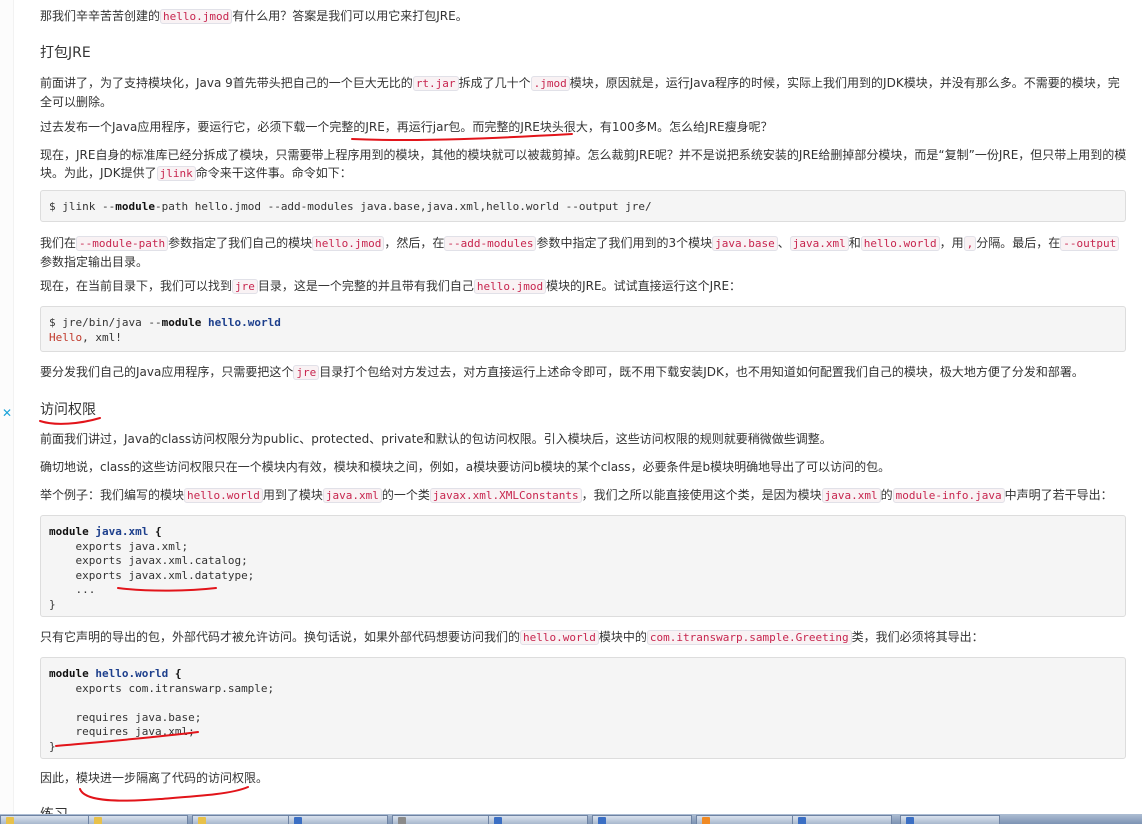 This screenshot has height=824, width=1142. Describe the element at coordinates (494, 83) in the screenshot. I see `text: 拆成了几十个` at that location.